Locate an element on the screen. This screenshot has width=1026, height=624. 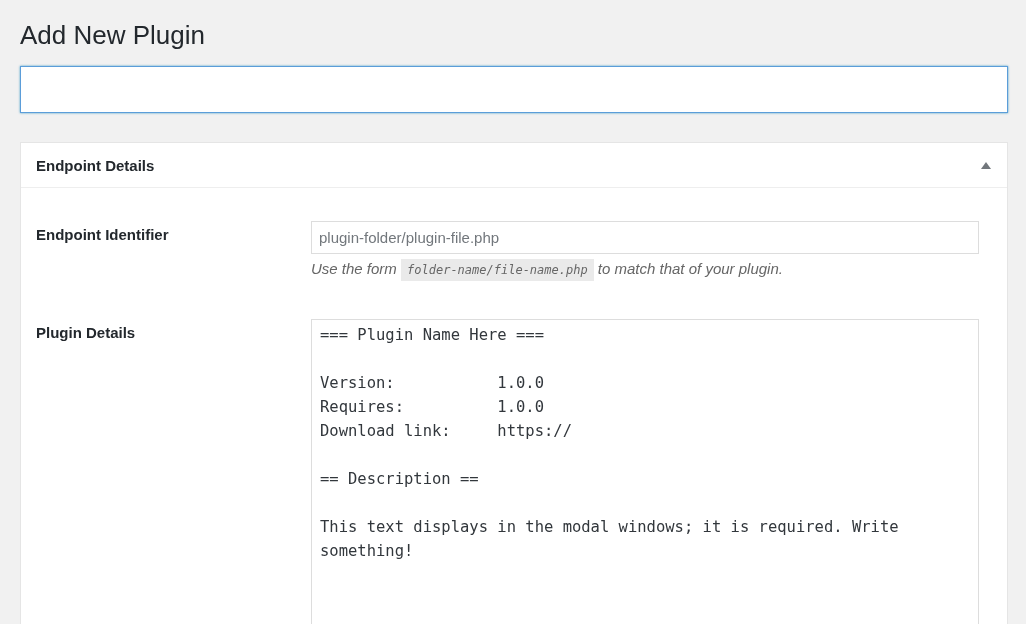
triangle-up-icon is located at coordinates (986, 165).